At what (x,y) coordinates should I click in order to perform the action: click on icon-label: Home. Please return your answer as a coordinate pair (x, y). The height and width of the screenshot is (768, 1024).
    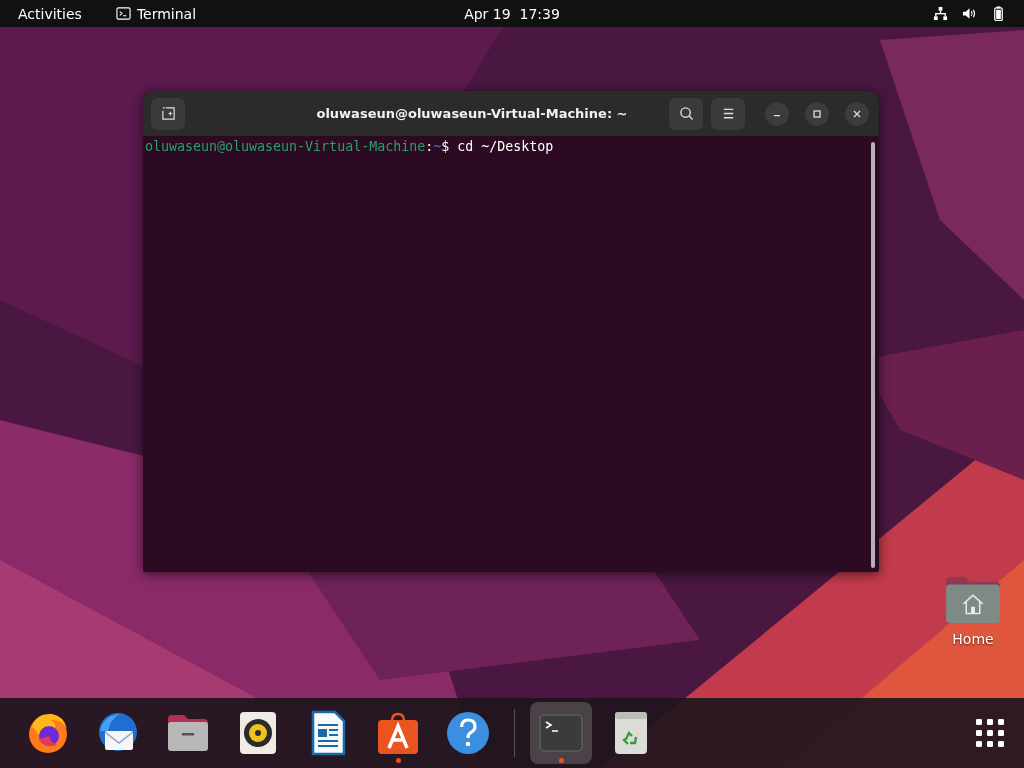
    Looking at the image, I should click on (973, 639).